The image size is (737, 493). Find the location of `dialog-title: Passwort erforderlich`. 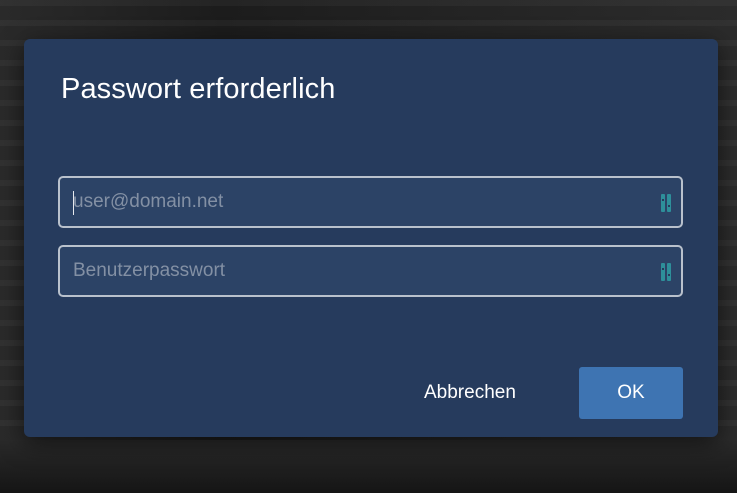

dialog-title: Passwort erforderlich is located at coordinates (198, 89).